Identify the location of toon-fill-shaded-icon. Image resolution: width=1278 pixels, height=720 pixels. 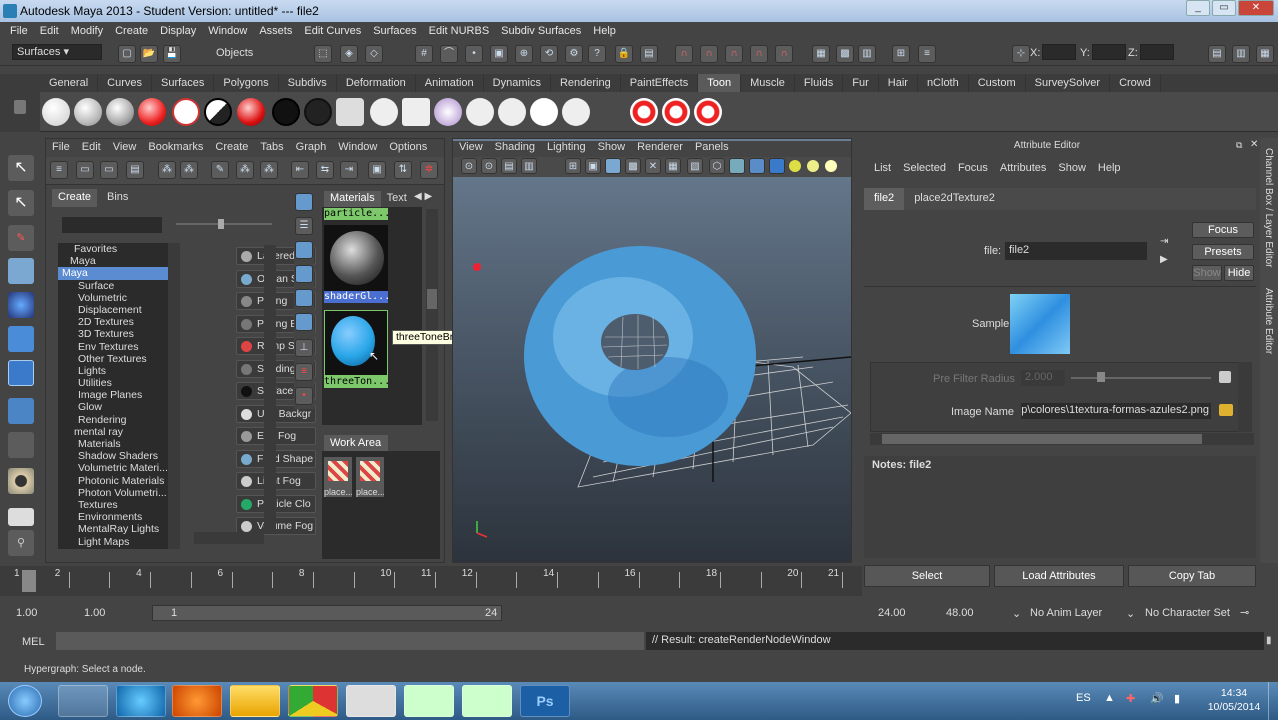
(120, 112).